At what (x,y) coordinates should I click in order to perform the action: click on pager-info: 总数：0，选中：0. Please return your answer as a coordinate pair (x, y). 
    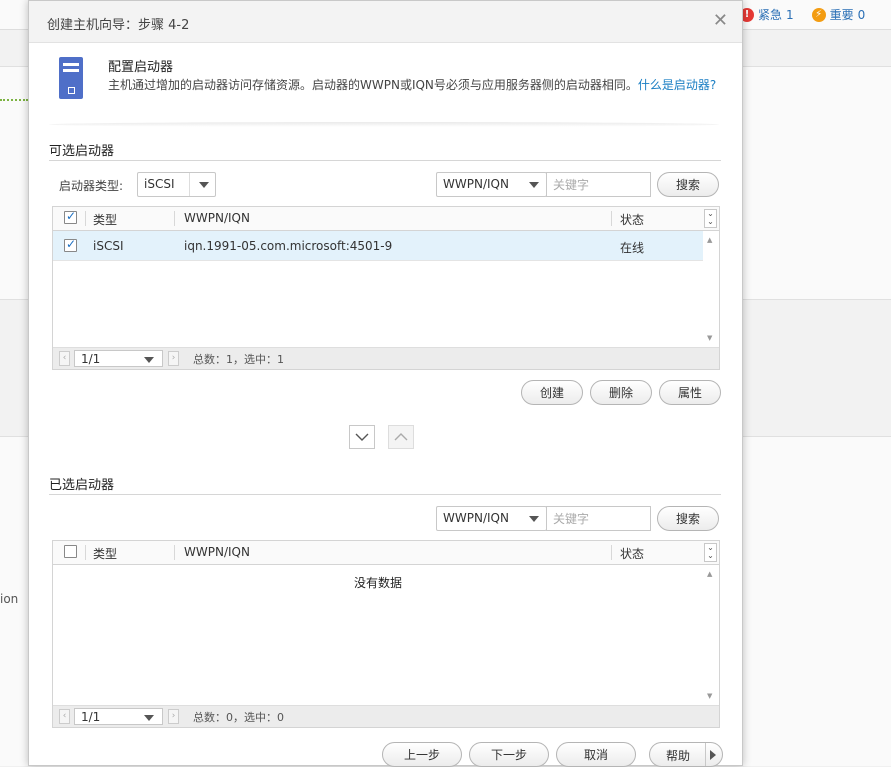
    Looking at the image, I should click on (238, 717).